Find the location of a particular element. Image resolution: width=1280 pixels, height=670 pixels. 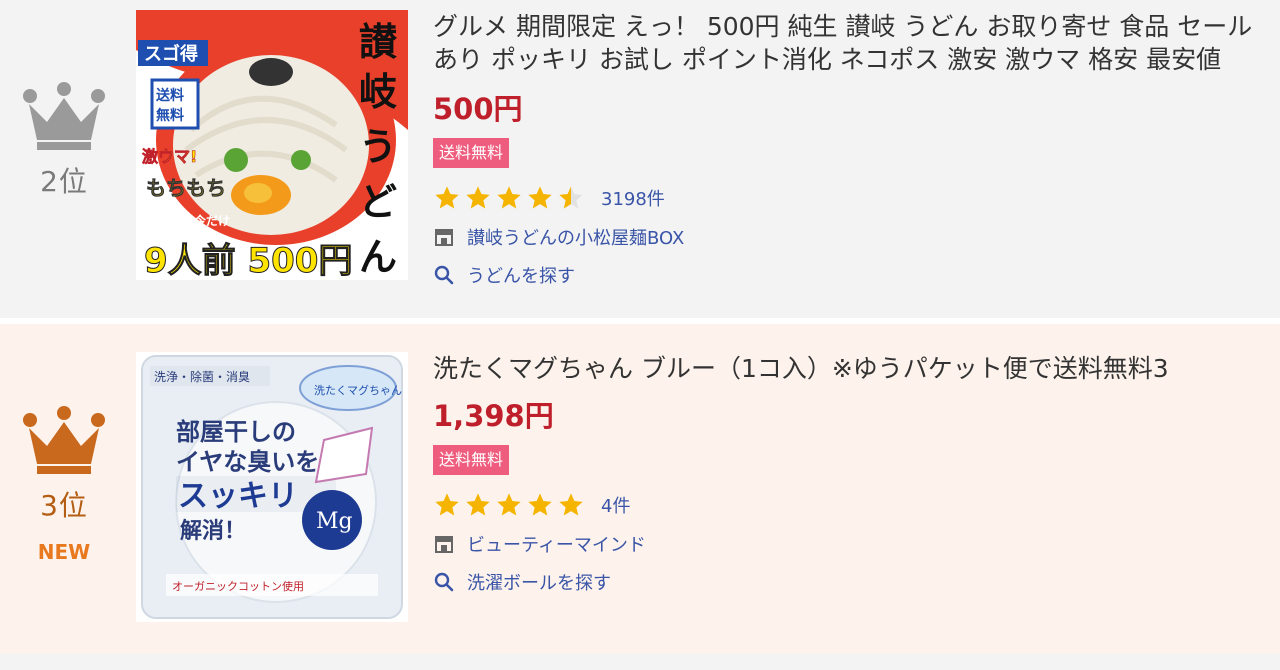

product-price: 500円 is located at coordinates (478, 109).